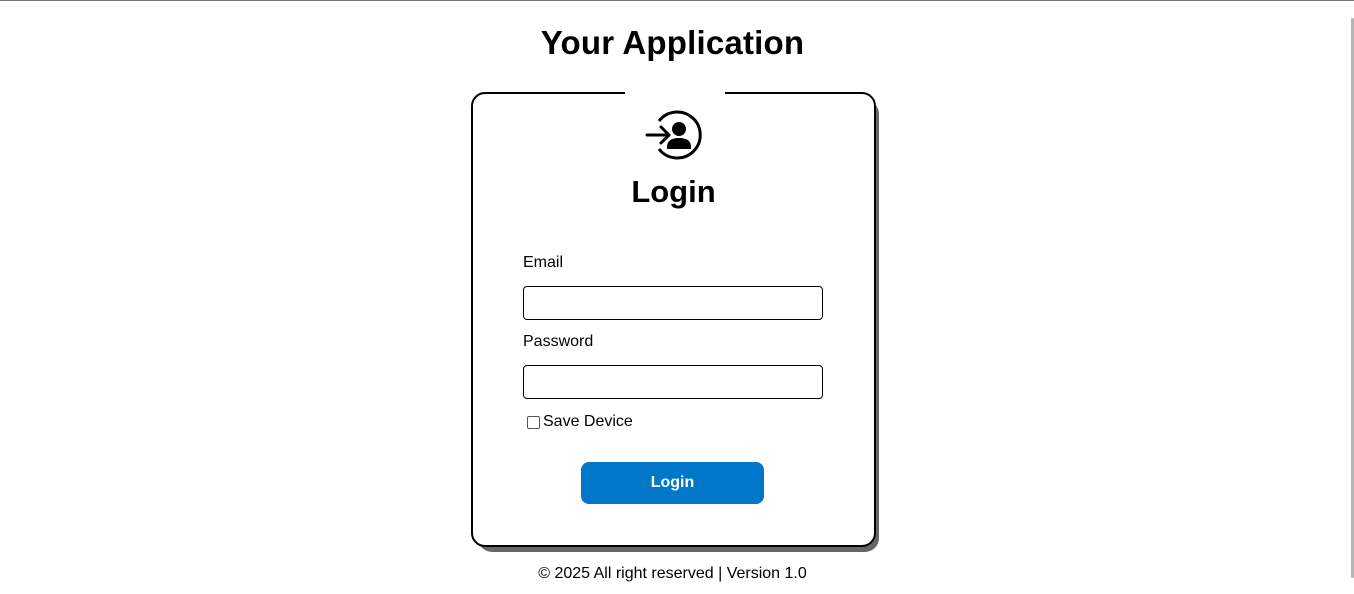  I want to click on password-field, so click(673, 382).